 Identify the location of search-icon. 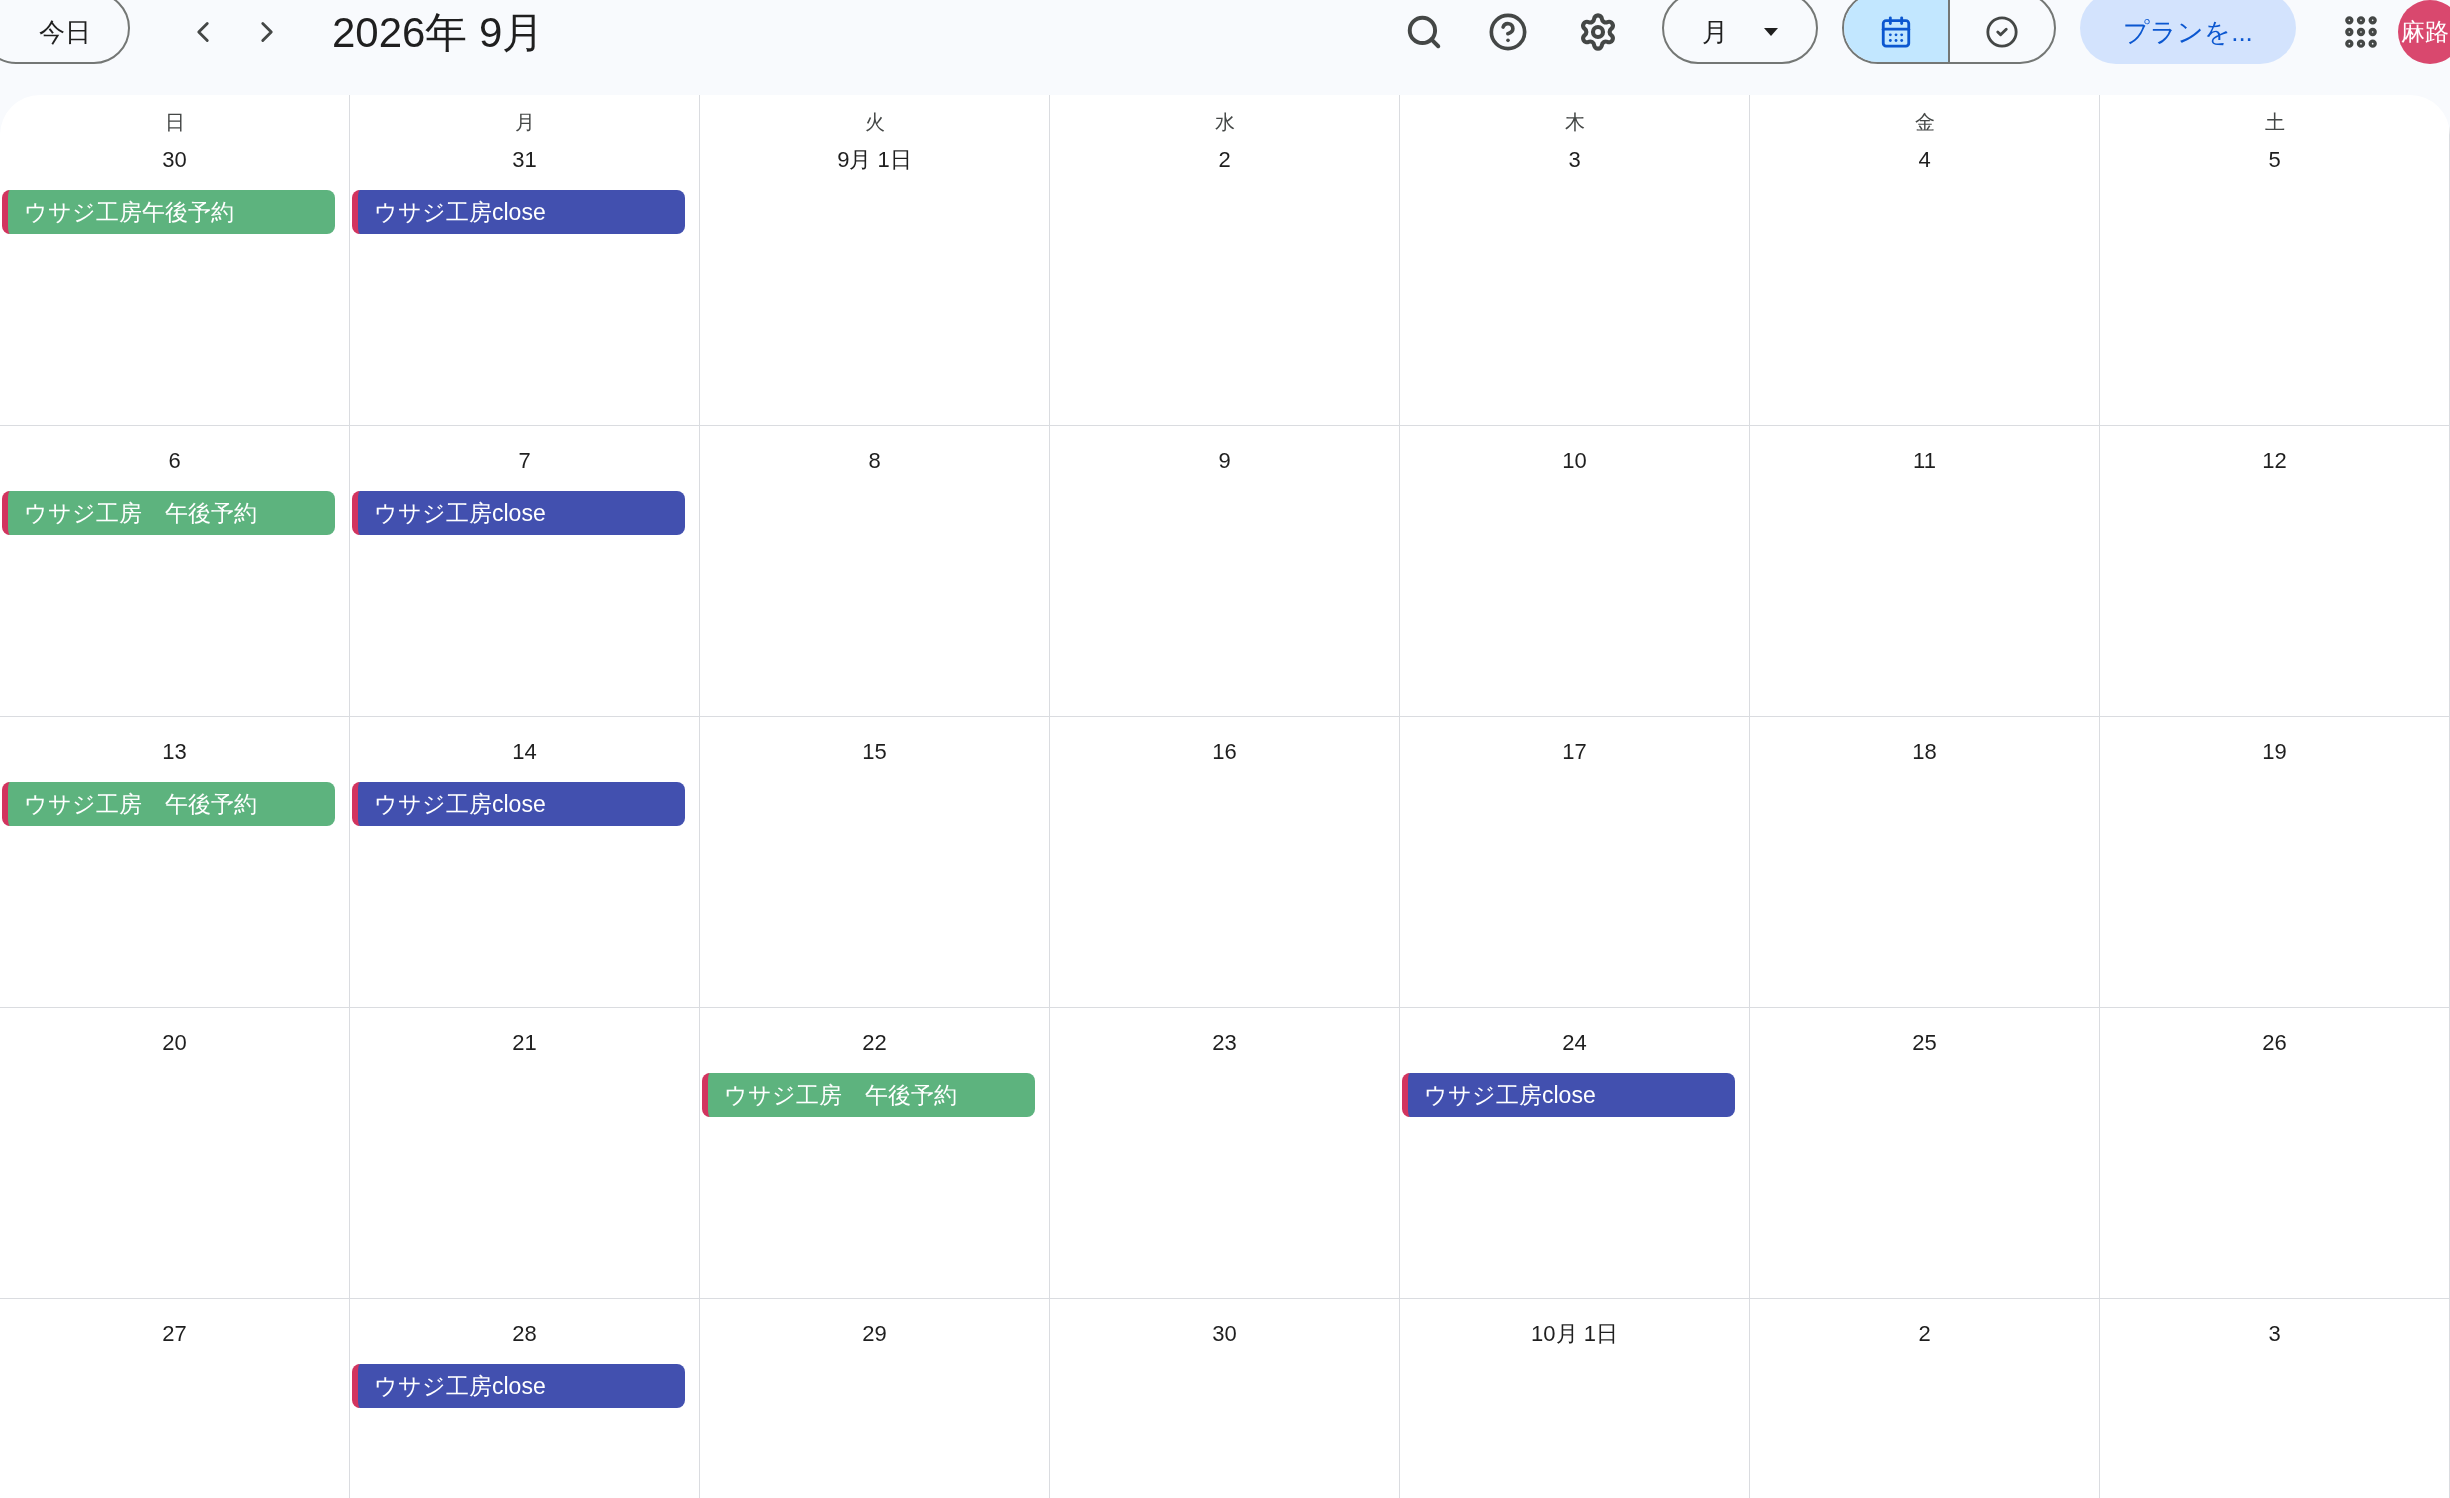
(1424, 32).